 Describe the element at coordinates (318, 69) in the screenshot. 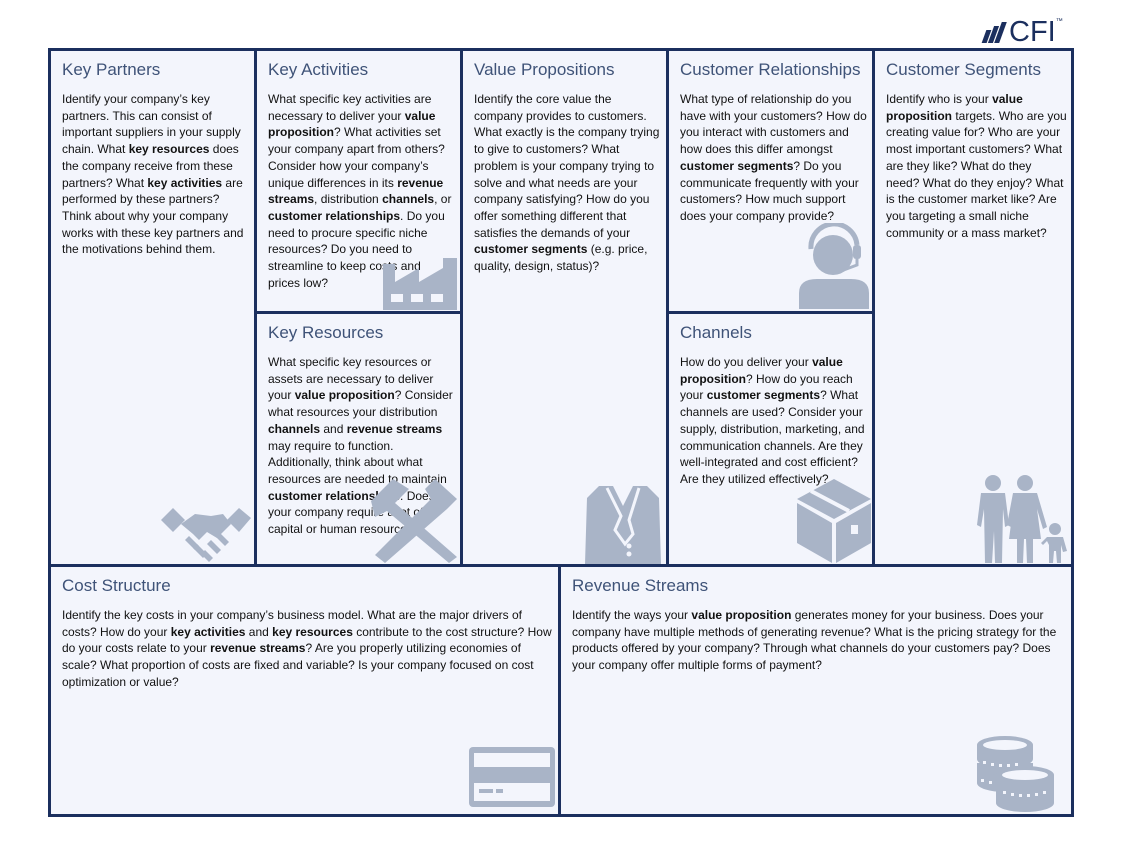

I see `block-title: Key Activities` at that location.